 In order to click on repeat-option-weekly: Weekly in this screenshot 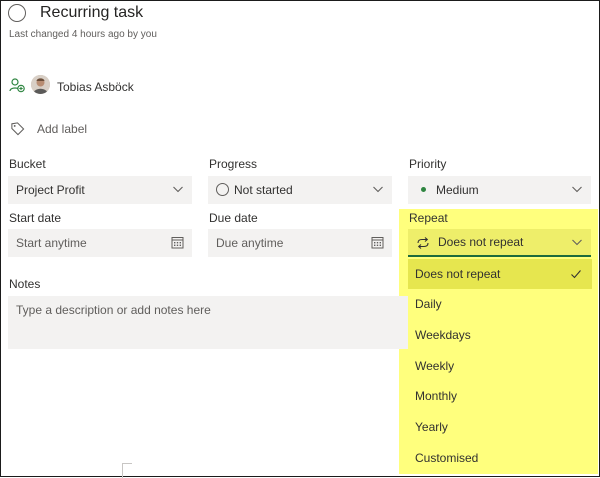, I will do `click(500, 366)`.